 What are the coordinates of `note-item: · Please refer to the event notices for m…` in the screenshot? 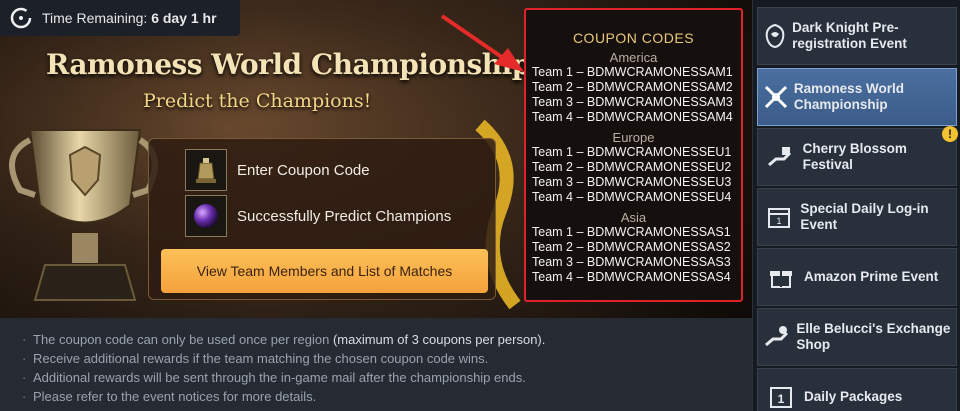 It's located at (387, 396).